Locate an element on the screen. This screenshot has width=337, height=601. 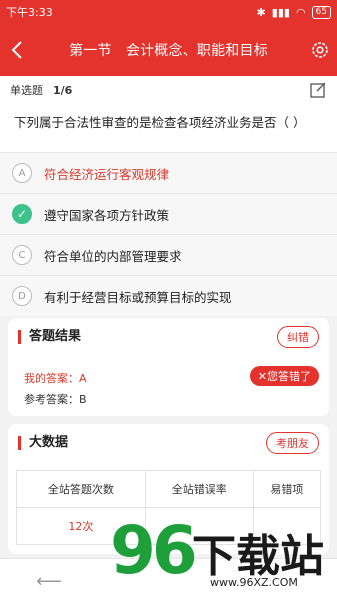
gear-icon is located at coordinates (320, 50).